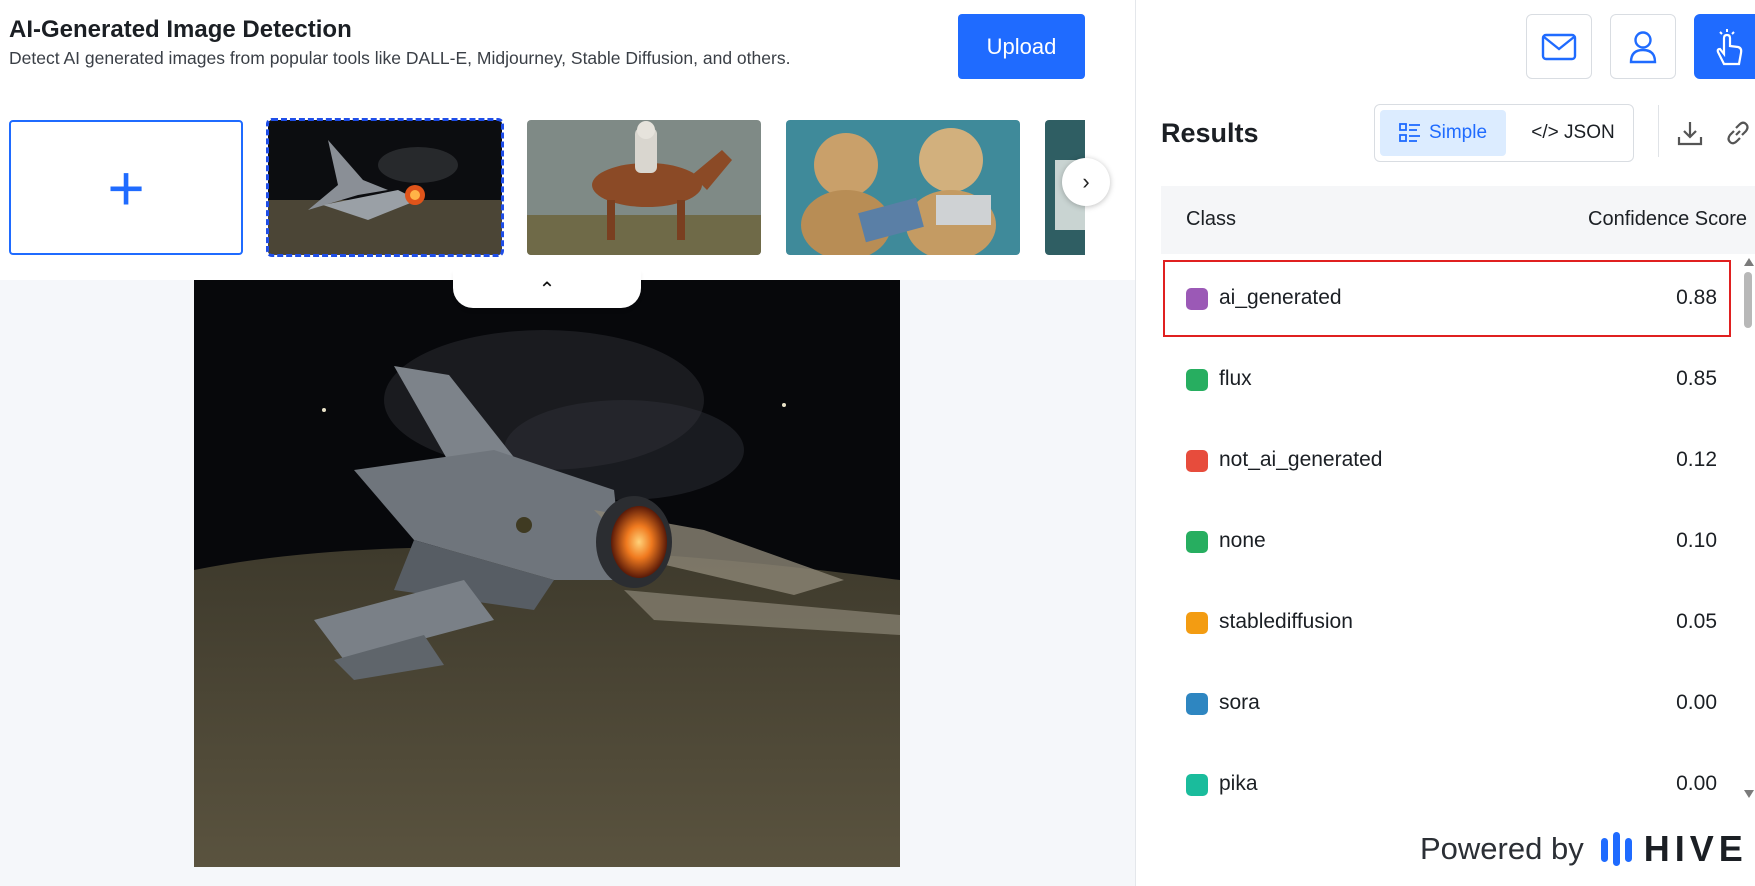  Describe the element at coordinates (1447, 784) in the screenshot. I see `result-row: pika 0.00` at that location.